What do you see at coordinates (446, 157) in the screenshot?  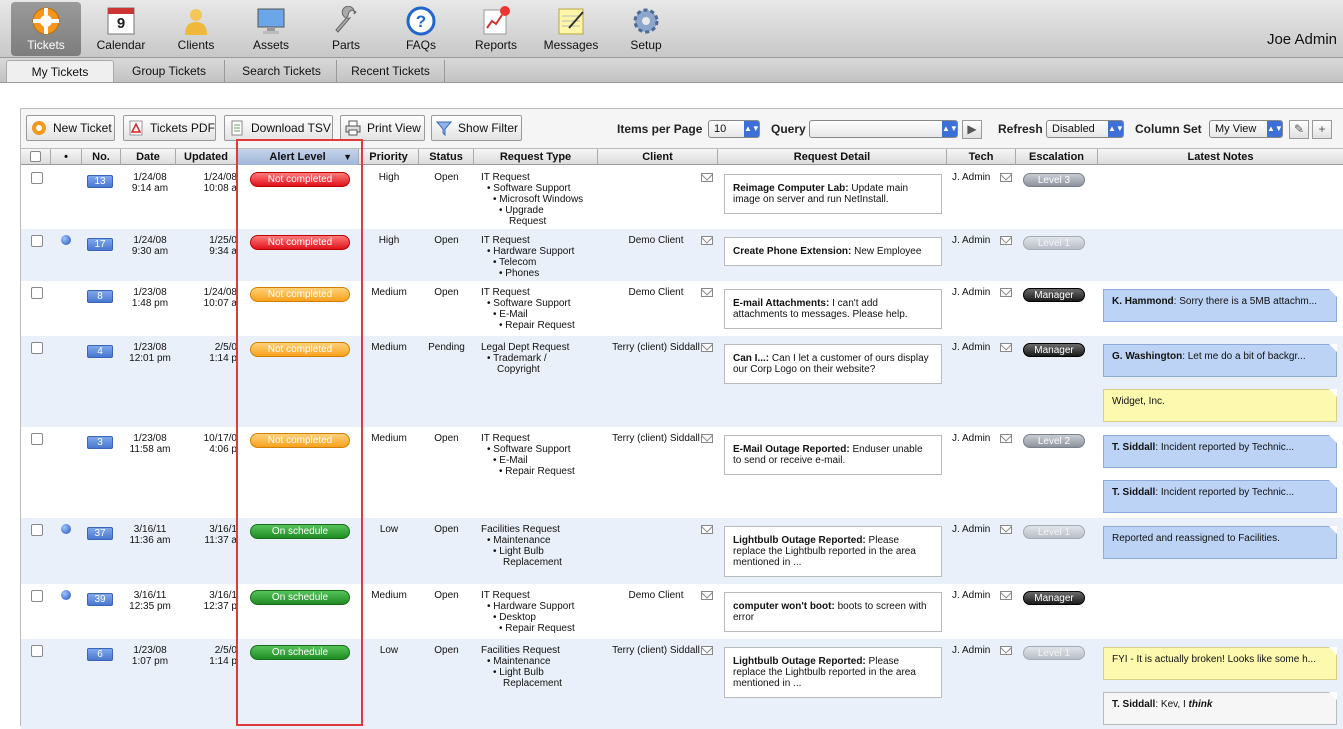 I see `column-header-status: Status` at bounding box center [446, 157].